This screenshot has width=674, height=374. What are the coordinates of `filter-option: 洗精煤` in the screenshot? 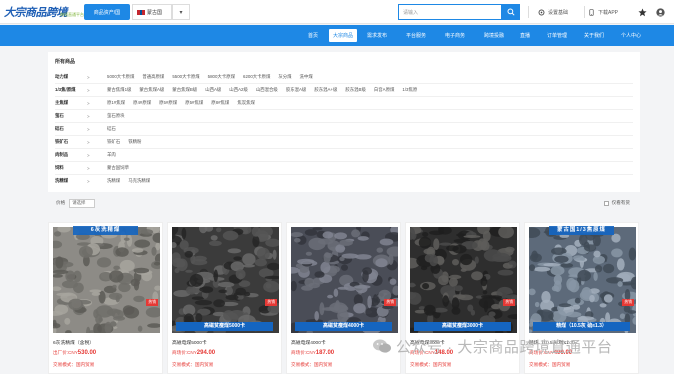 It's located at (113, 181).